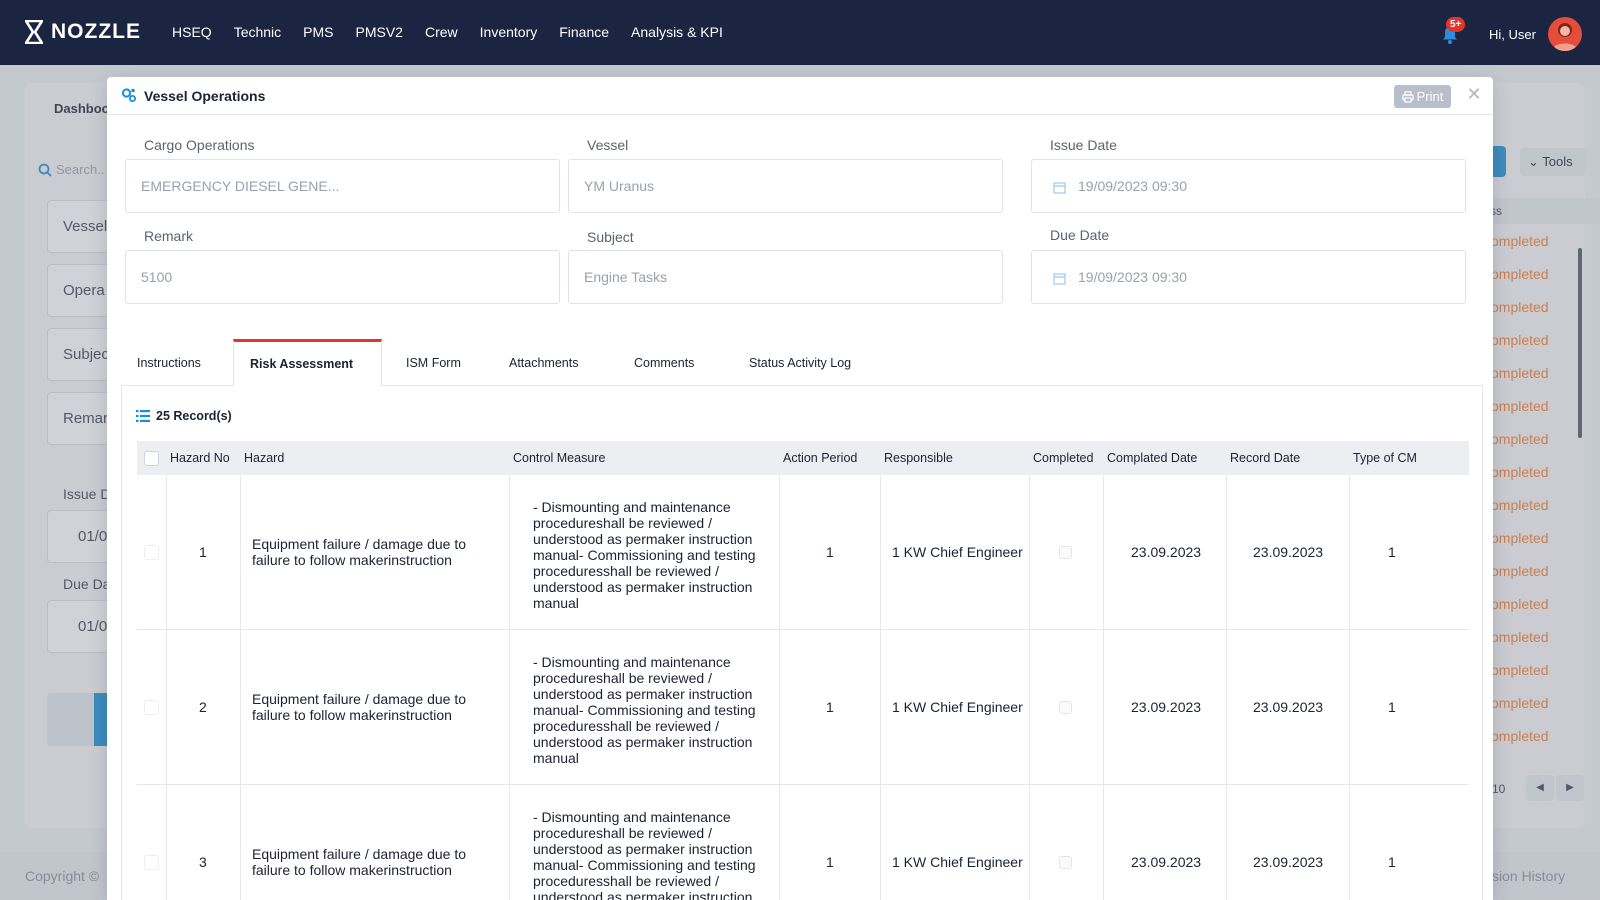 Image resolution: width=1600 pixels, height=900 pixels. I want to click on hazard-no: 1, so click(203, 552).